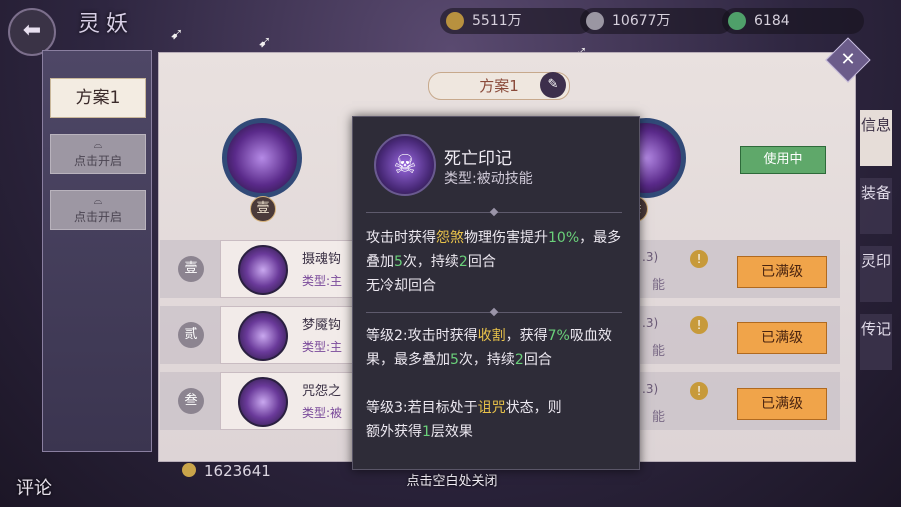  I want to click on row-number: 壹, so click(191, 269).